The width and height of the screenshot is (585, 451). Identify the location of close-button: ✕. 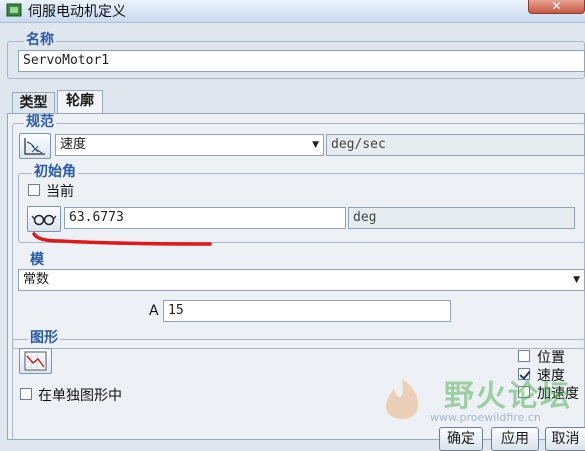
(556, 7).